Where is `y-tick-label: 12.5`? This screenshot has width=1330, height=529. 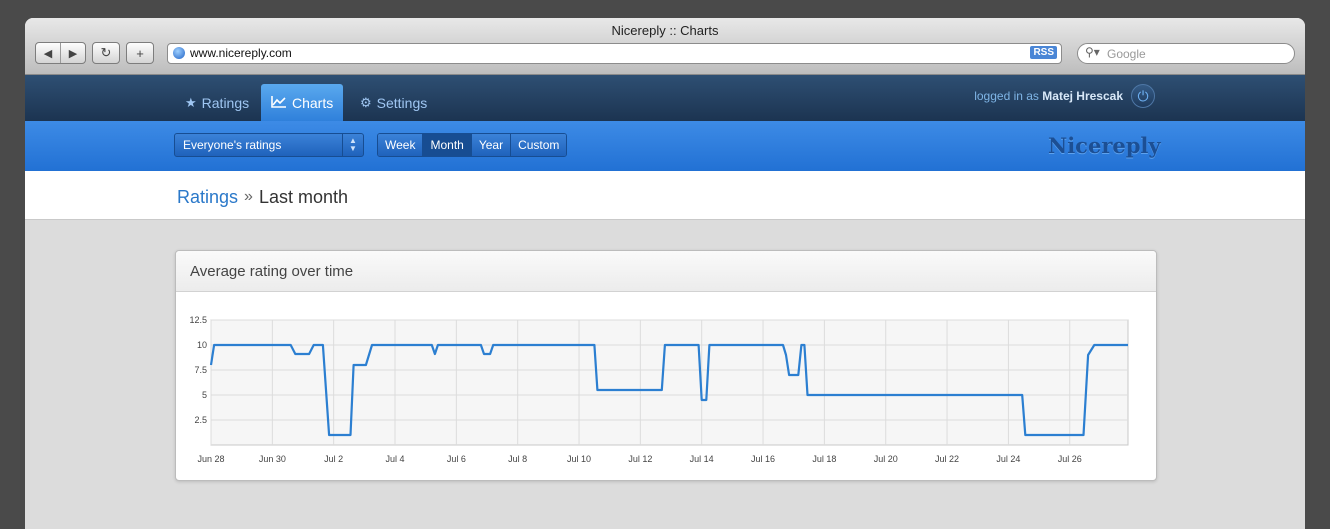 y-tick-label: 12.5 is located at coordinates (198, 320).